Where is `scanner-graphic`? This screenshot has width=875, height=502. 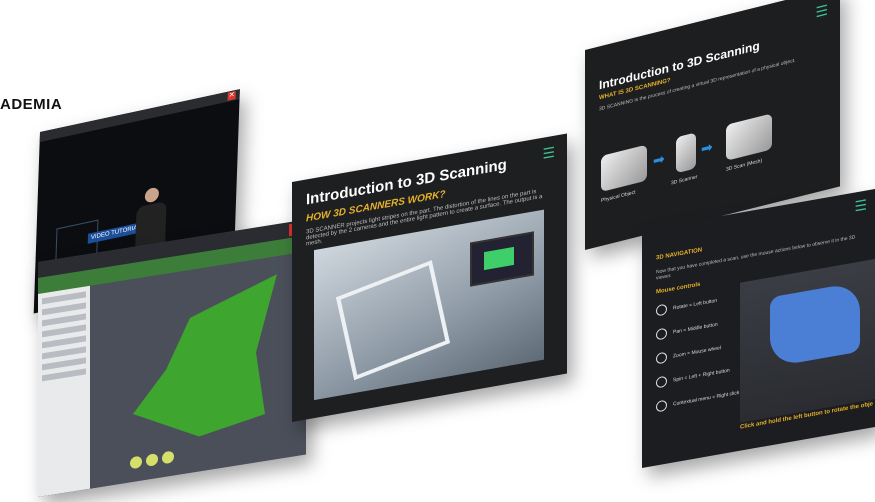 scanner-graphic is located at coordinates (686, 153).